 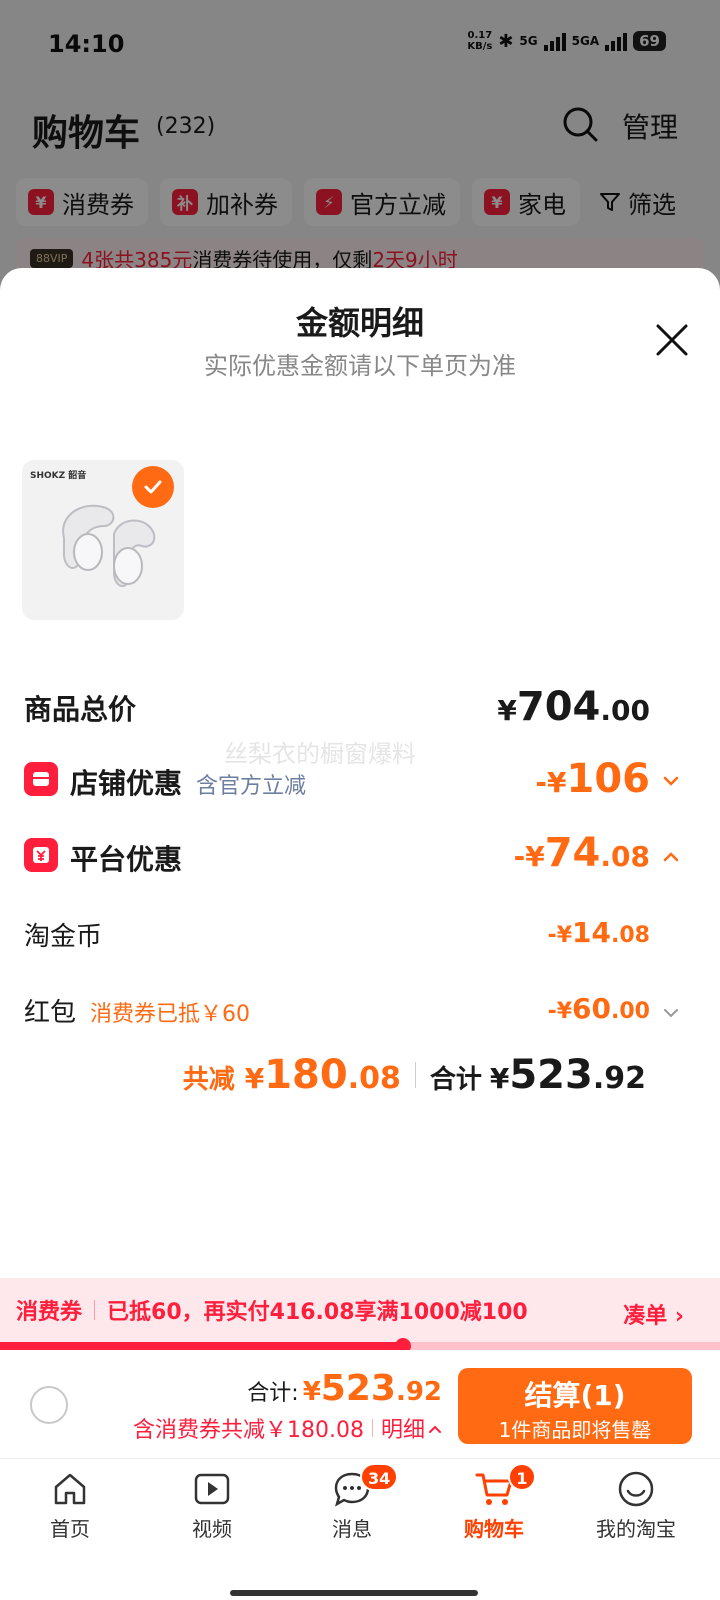 I want to click on grand-total: 合计 ¥523.92, so click(x=537, y=1075).